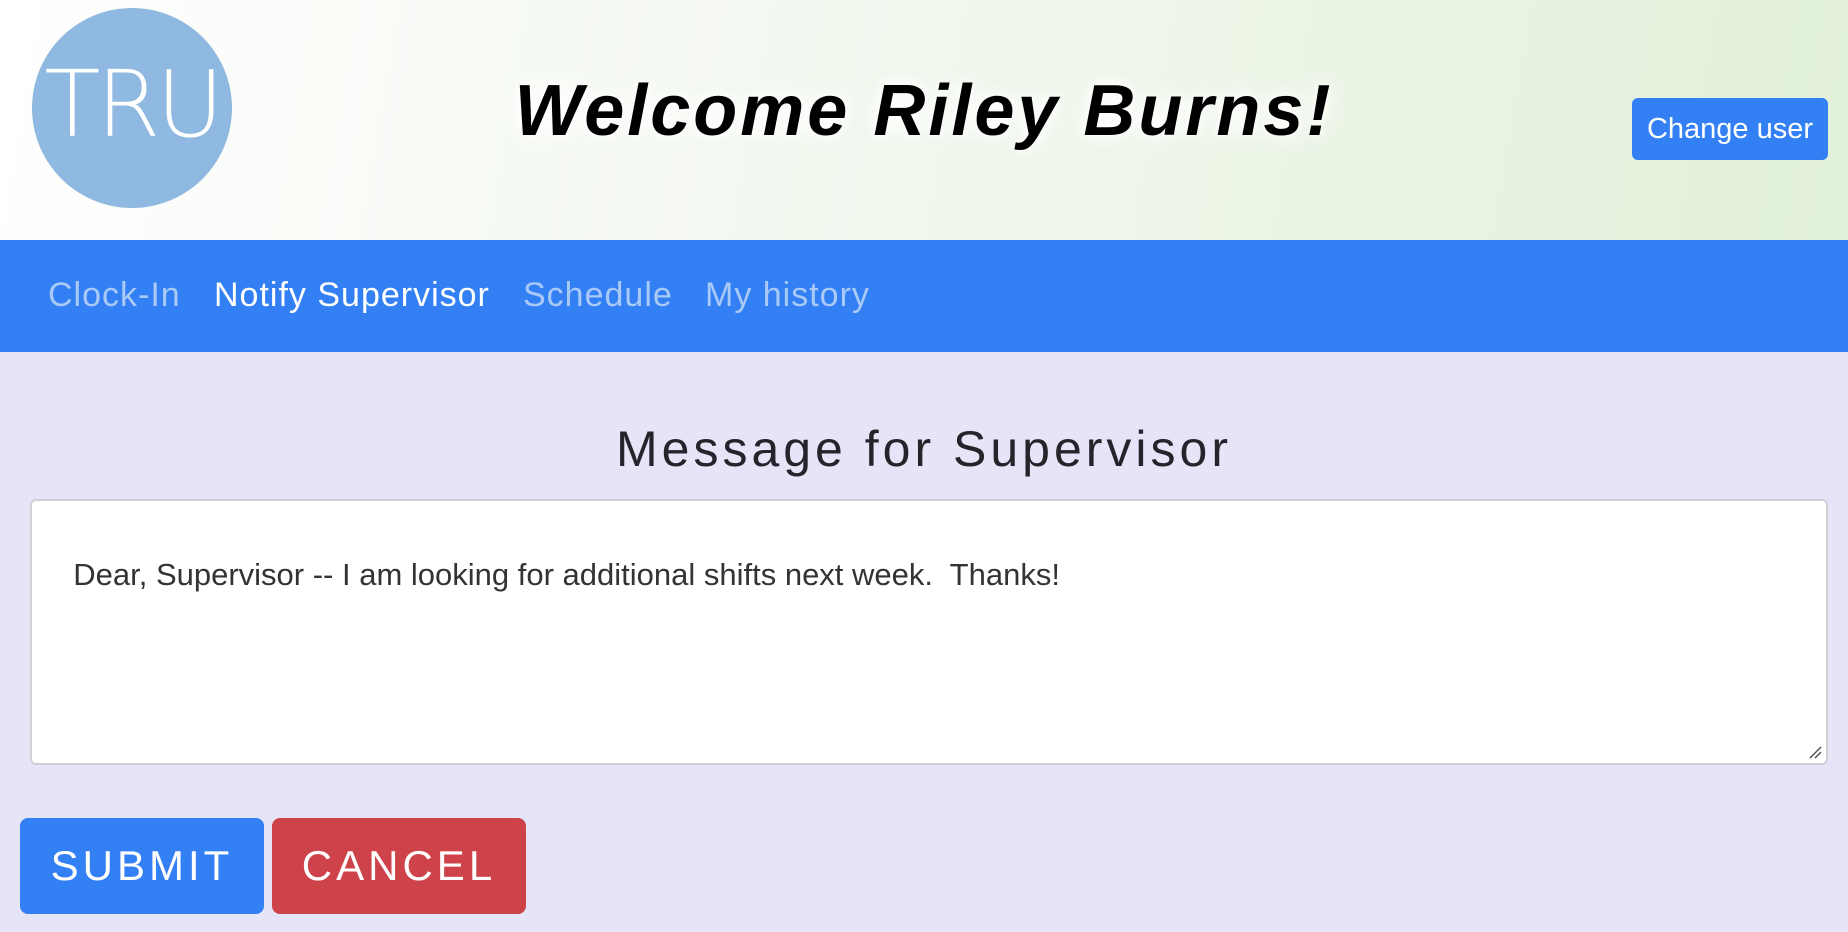  What do you see at coordinates (787, 295) in the screenshot?
I see `nav-item-my-history: My history` at bounding box center [787, 295].